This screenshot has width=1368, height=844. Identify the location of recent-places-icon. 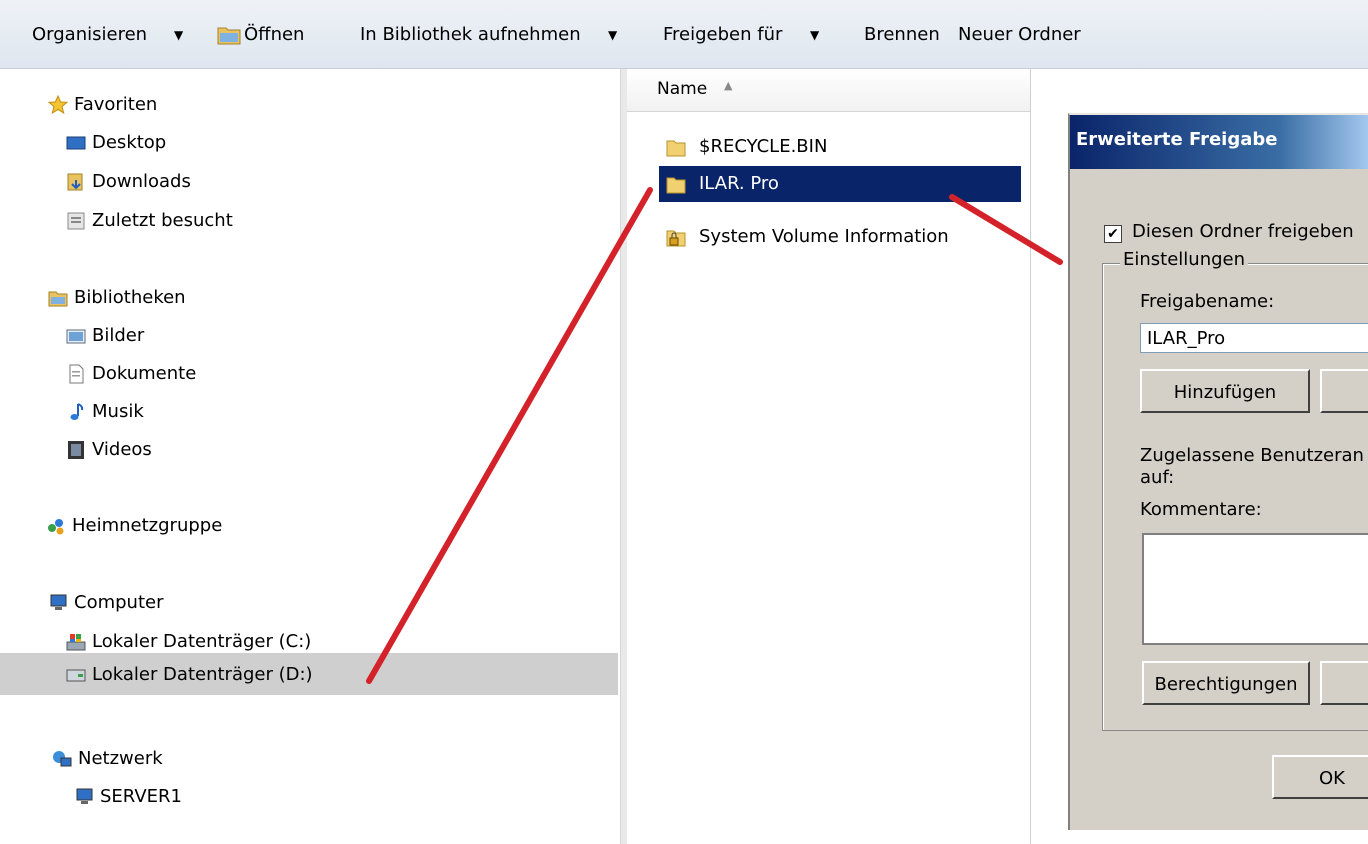
(76, 221).